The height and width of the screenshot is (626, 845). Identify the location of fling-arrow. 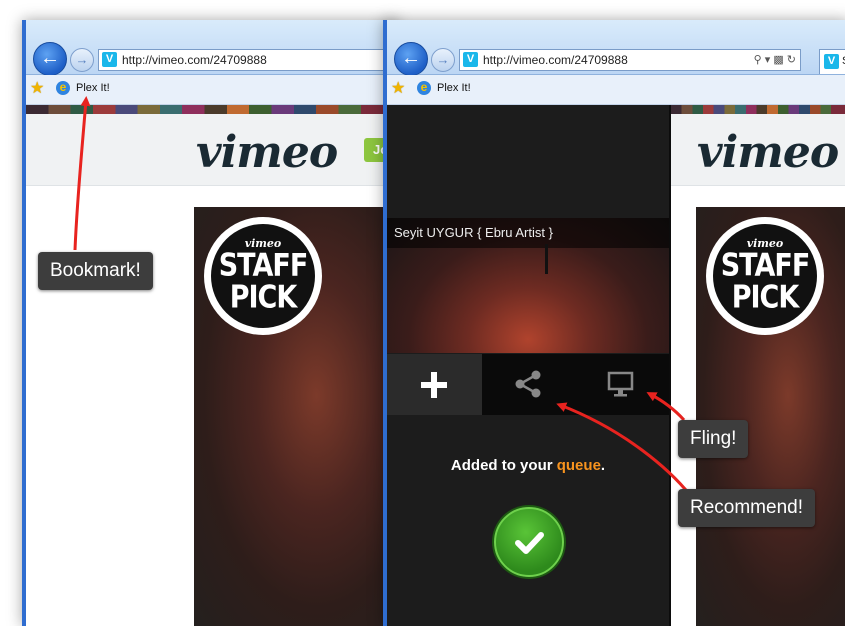
(666, 407).